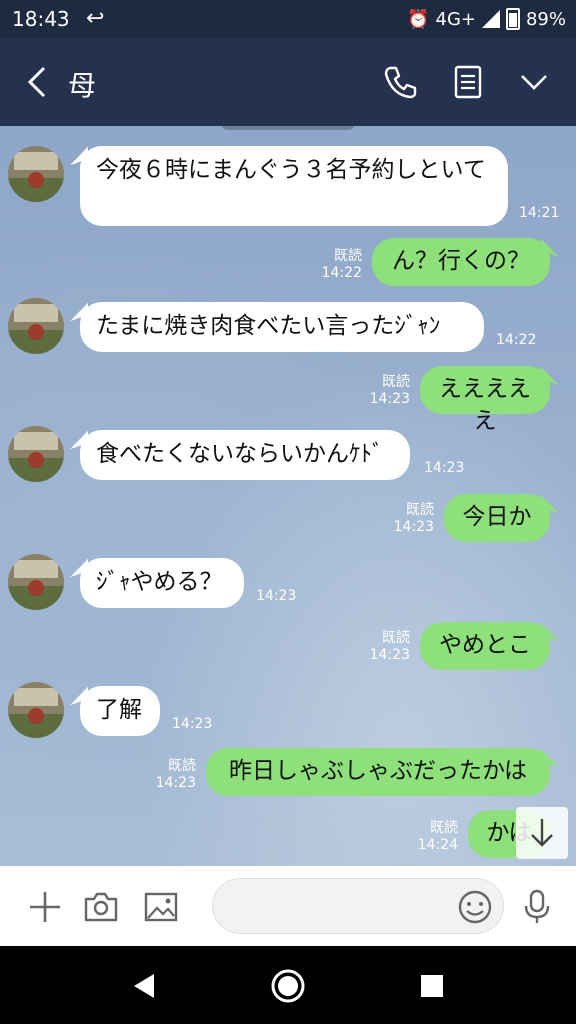  What do you see at coordinates (534, 82) in the screenshot?
I see `chevron-down-icon` at bounding box center [534, 82].